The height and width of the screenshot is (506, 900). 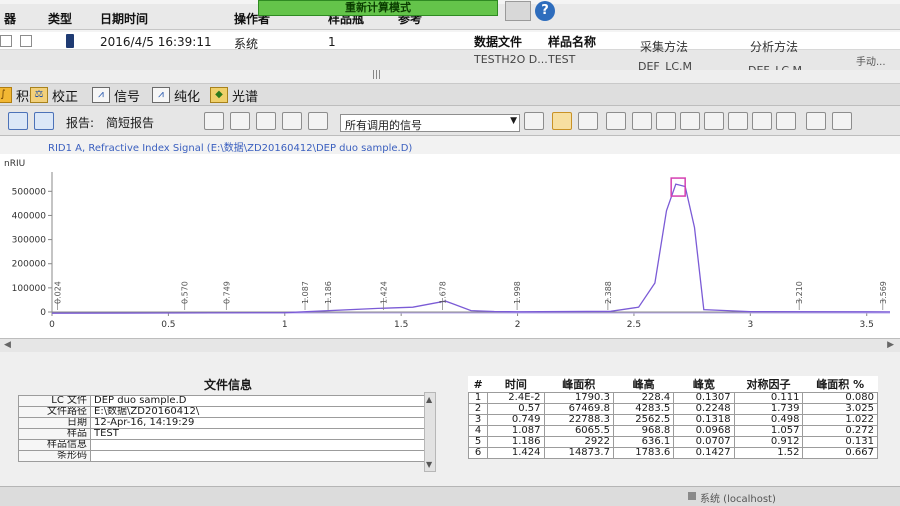 What do you see at coordinates (130, 122) in the screenshot?
I see `report-type: 简短报告` at bounding box center [130, 122].